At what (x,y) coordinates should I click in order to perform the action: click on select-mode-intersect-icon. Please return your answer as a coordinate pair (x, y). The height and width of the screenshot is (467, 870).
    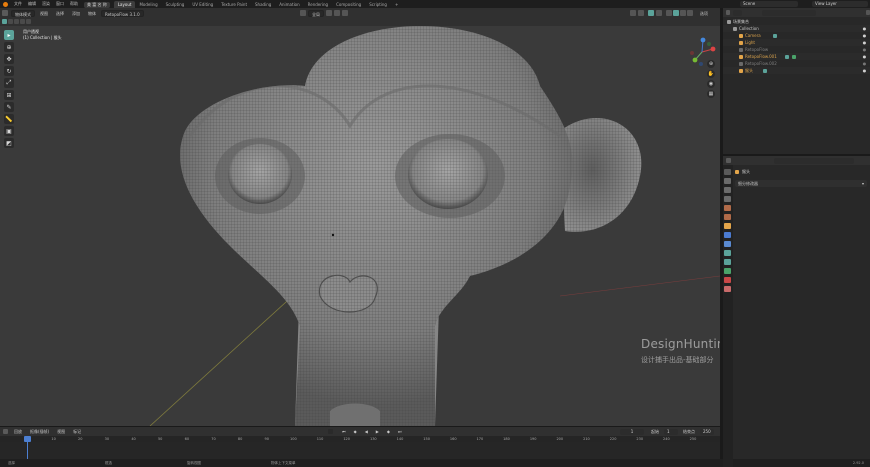
    Looking at the image, I should click on (28, 21).